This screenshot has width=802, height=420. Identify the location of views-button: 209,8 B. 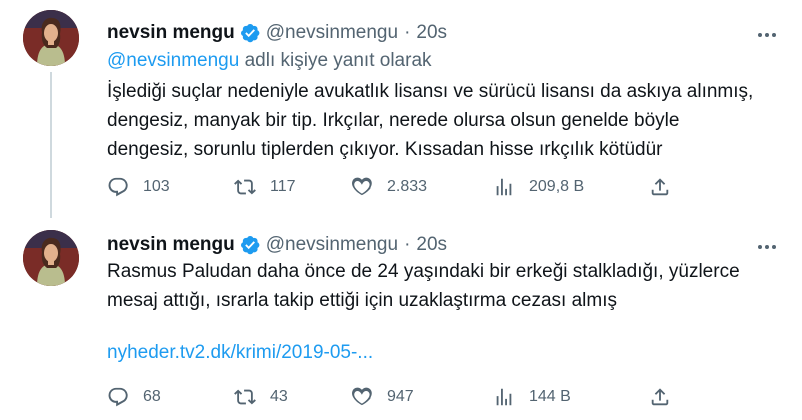
(538, 187).